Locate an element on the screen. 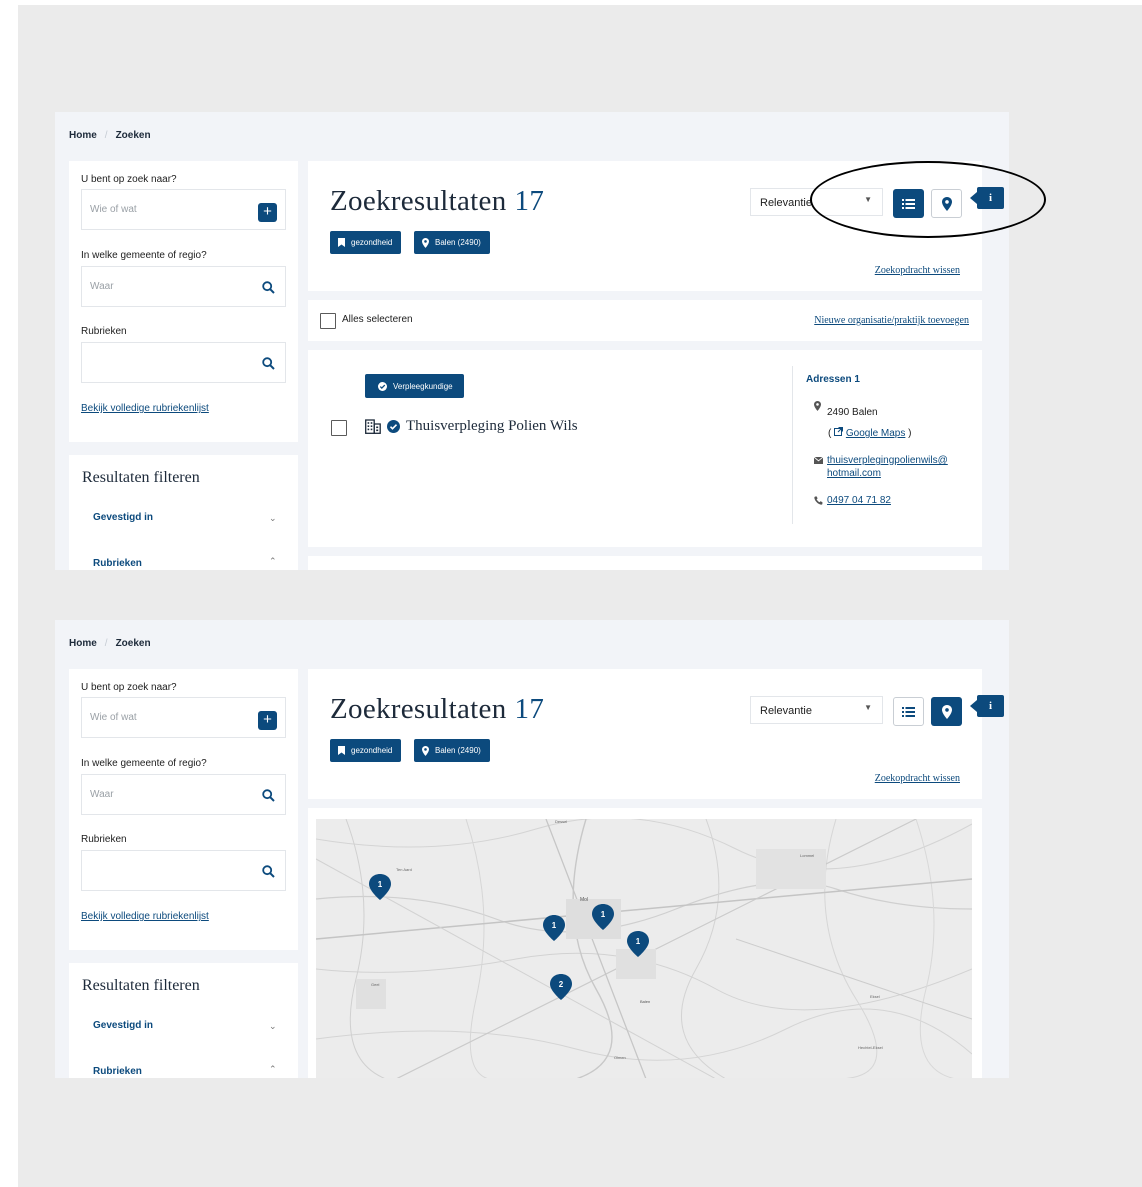 The width and height of the screenshot is (1142, 1187). select-all-label: Alles selecteren is located at coordinates (377, 319).